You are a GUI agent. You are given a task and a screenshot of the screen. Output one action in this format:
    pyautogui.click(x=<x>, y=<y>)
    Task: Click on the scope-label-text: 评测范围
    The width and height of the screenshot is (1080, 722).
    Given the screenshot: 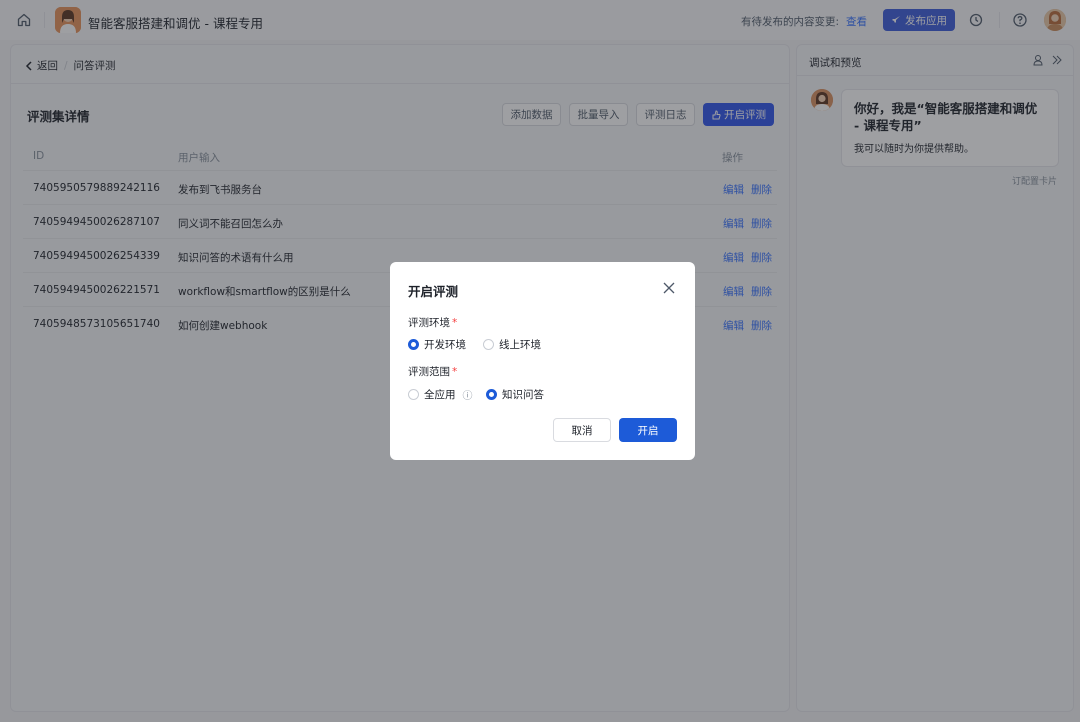 What is the action you would take?
    pyautogui.click(x=429, y=372)
    